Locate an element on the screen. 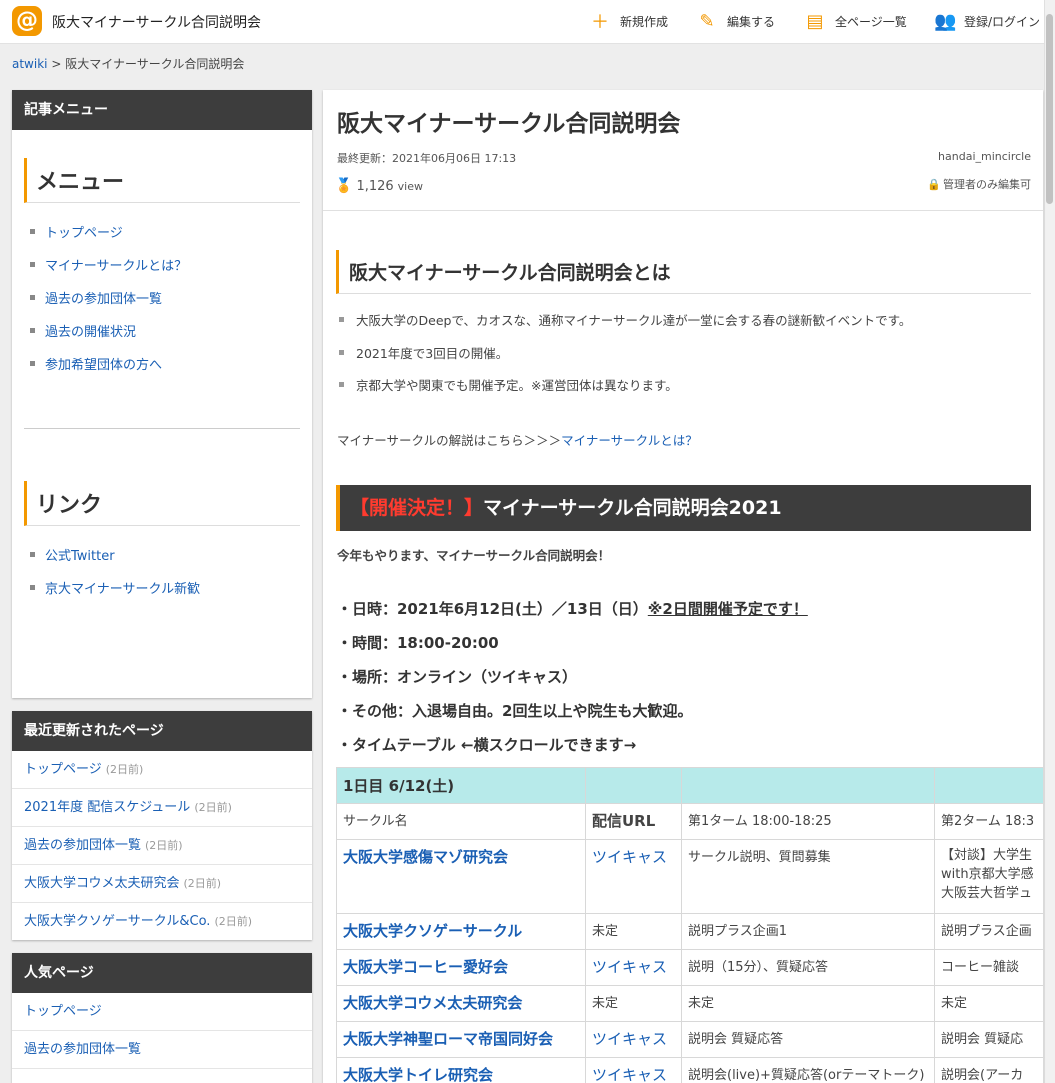 The width and height of the screenshot is (1055, 1083). page-list-icon: ▤ is located at coordinates (815, 21).